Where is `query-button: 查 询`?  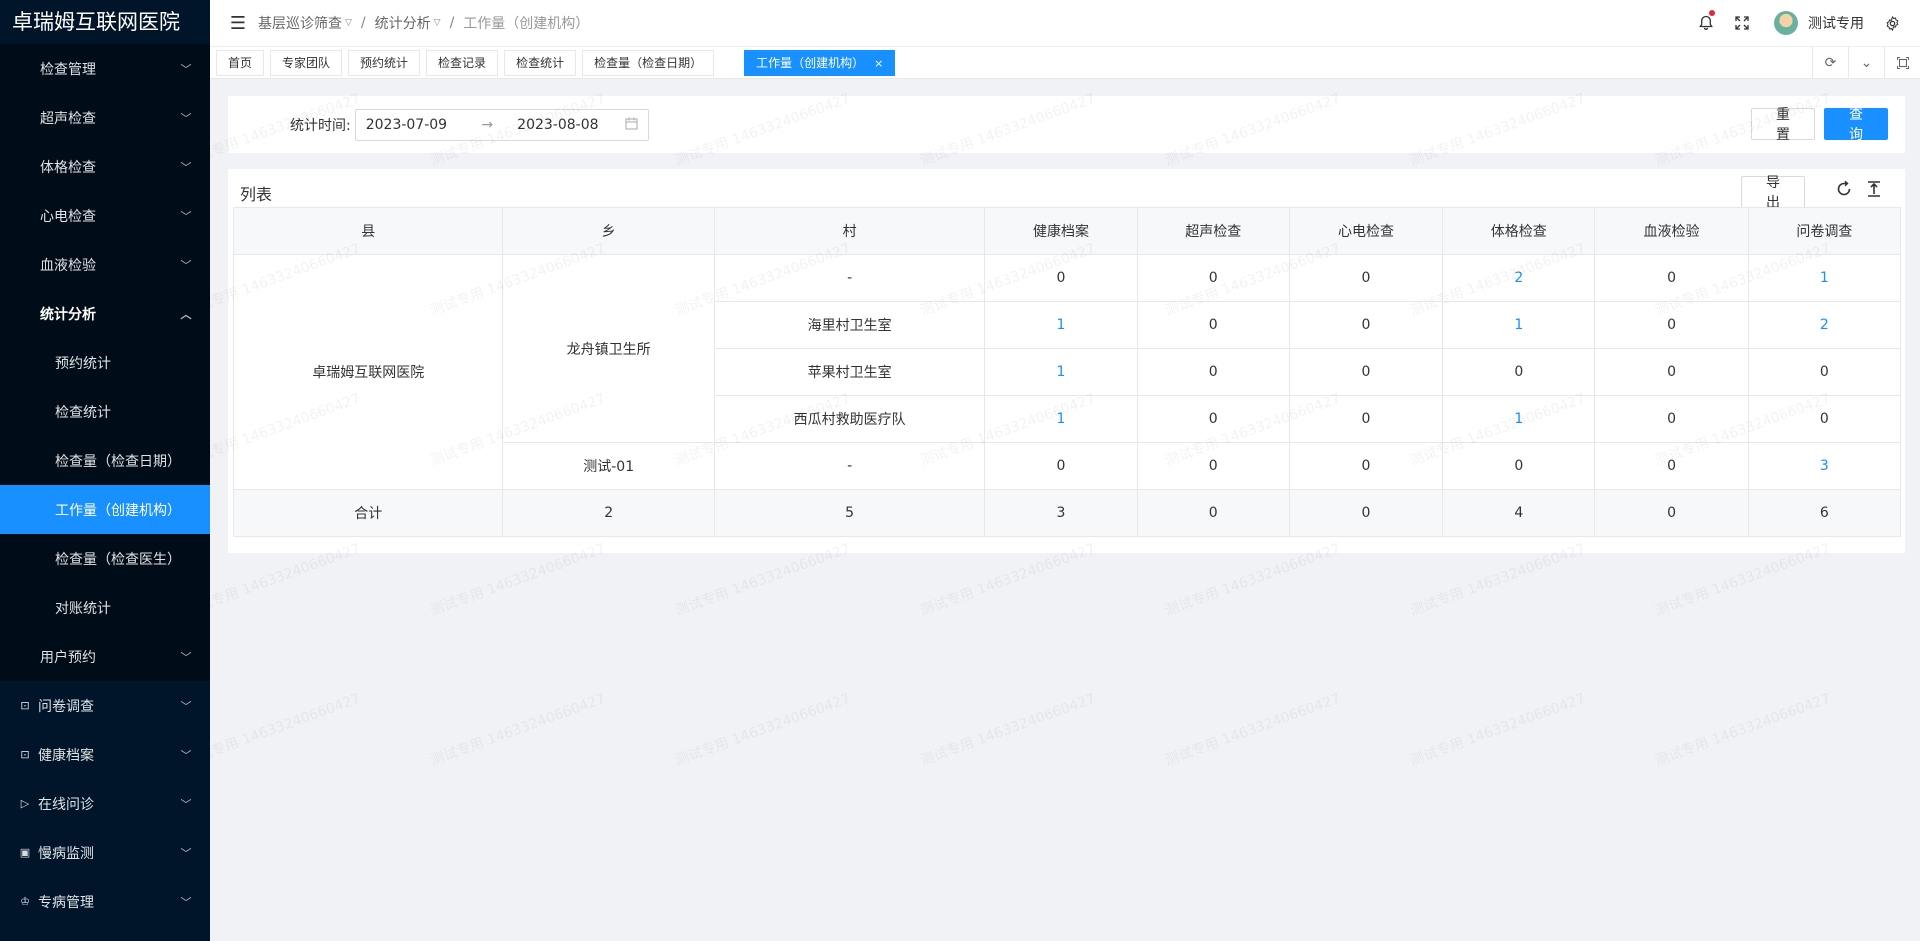 query-button: 查 询 is located at coordinates (1856, 125).